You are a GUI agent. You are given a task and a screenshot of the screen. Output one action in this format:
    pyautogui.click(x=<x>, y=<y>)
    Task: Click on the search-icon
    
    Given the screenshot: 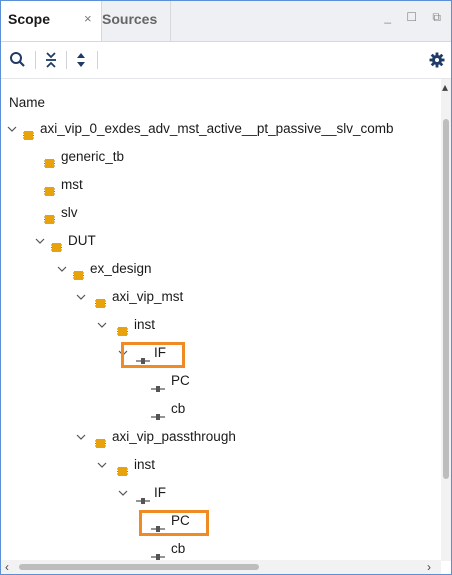 What is the action you would take?
    pyautogui.click(x=18, y=60)
    